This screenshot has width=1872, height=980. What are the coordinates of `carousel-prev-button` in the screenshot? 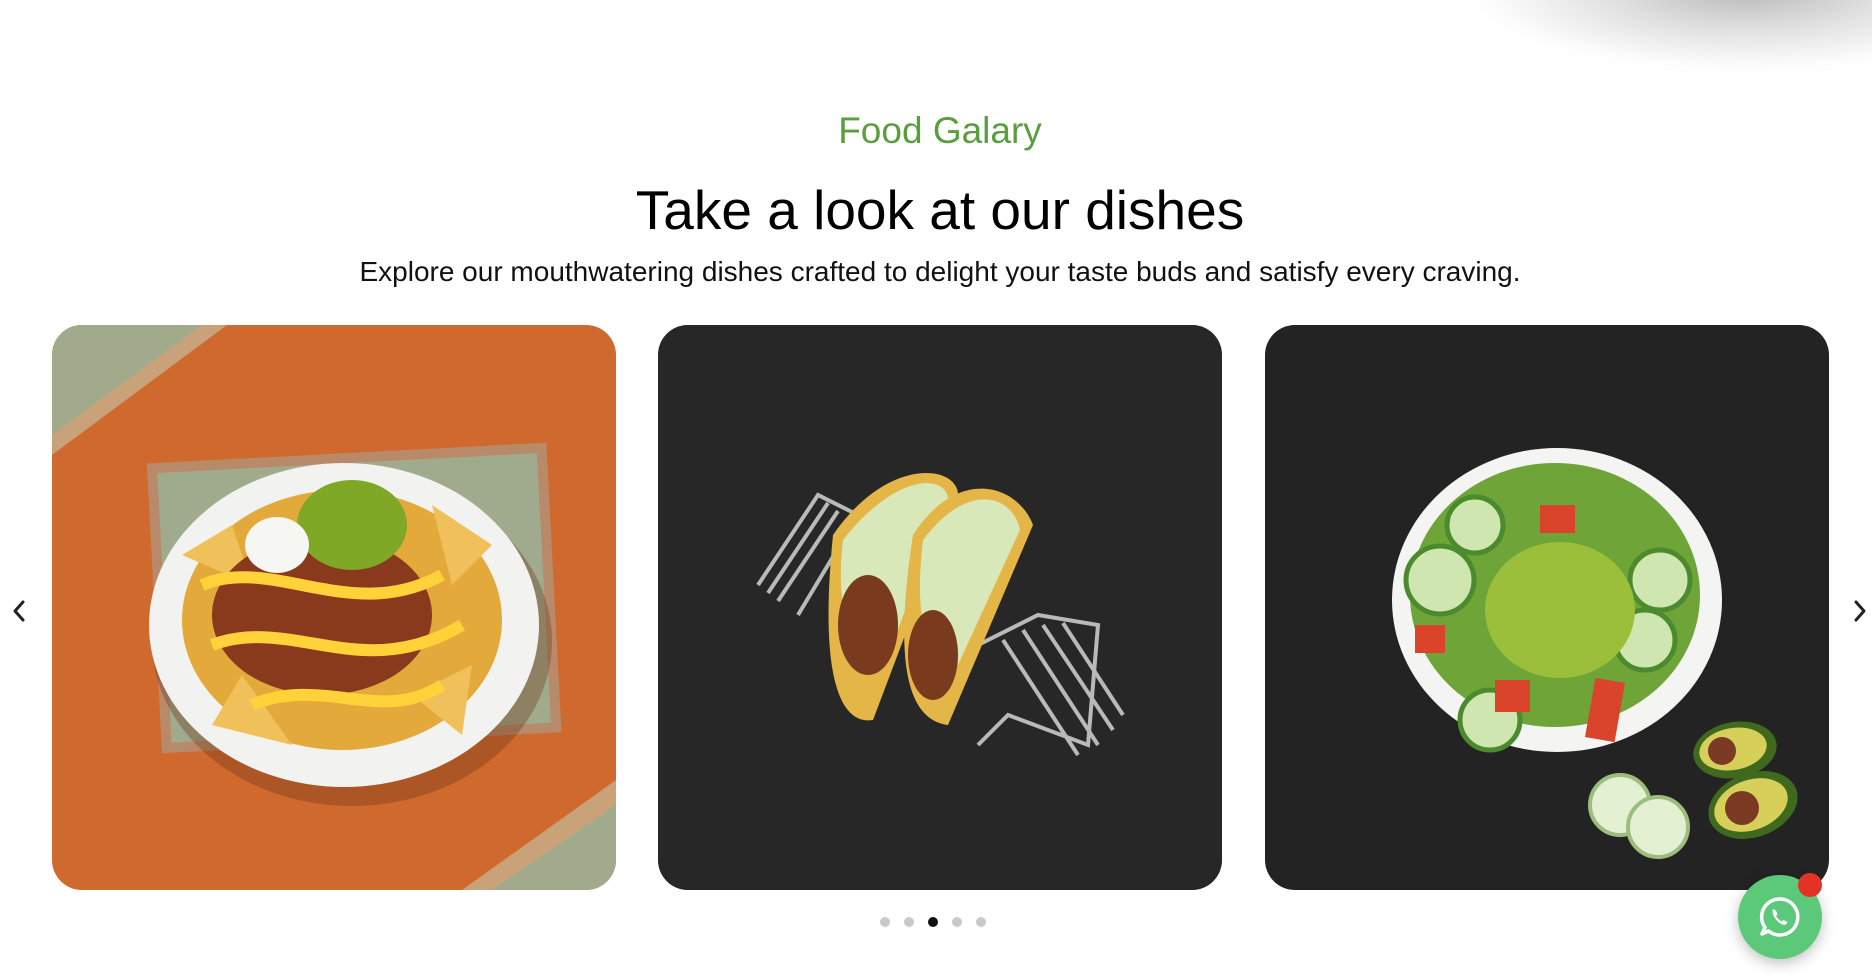 It's located at (19, 611).